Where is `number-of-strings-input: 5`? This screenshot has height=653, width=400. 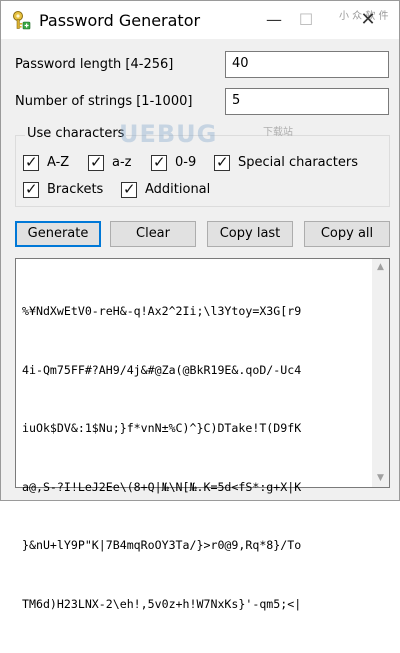
number-of-strings-input: 5 is located at coordinates (307, 101).